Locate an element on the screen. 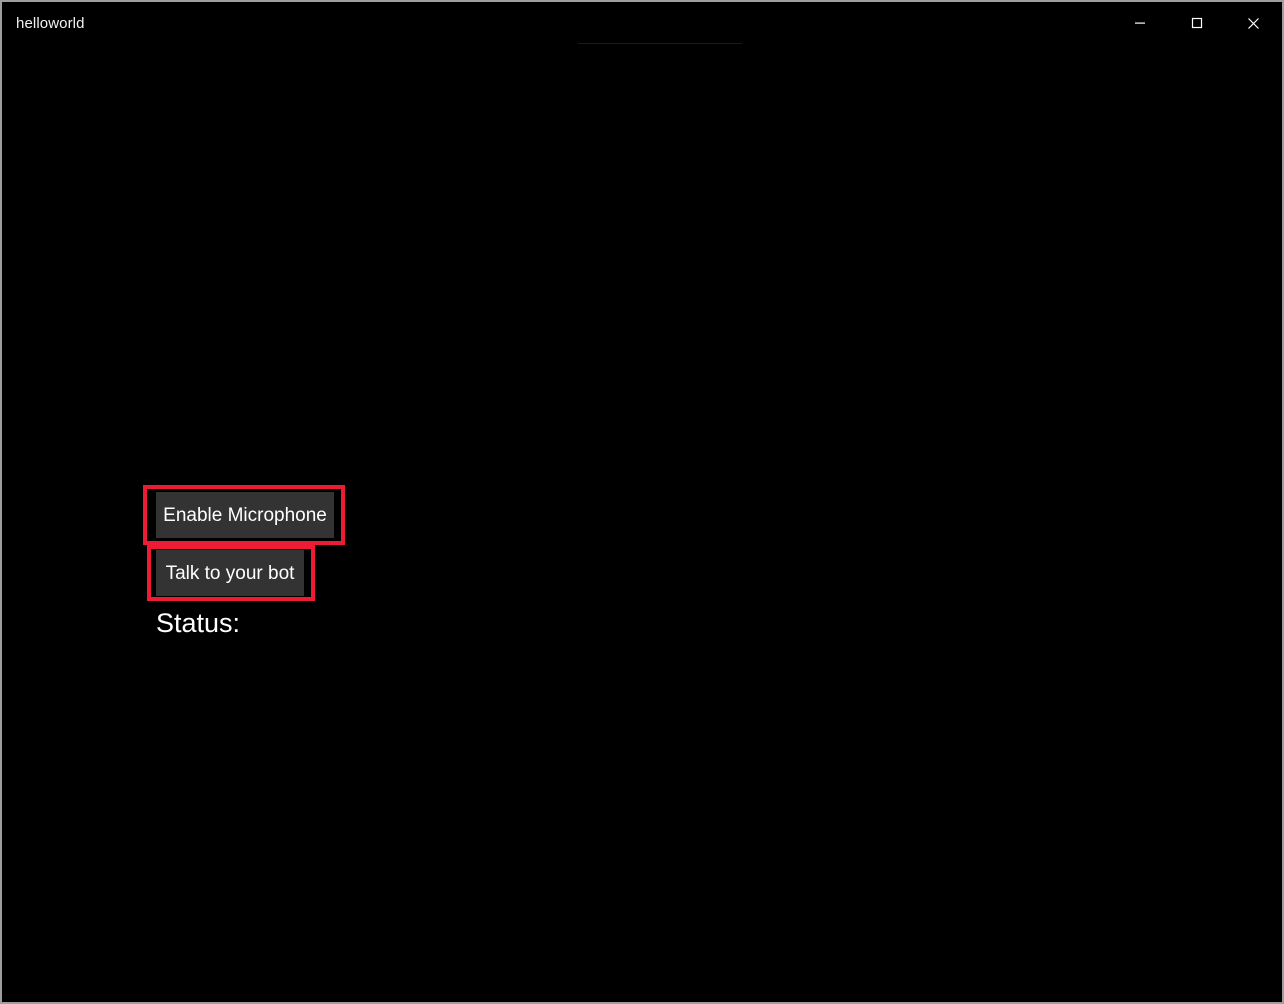 The image size is (1284, 1004). maximize-icon is located at coordinates (1197, 23).